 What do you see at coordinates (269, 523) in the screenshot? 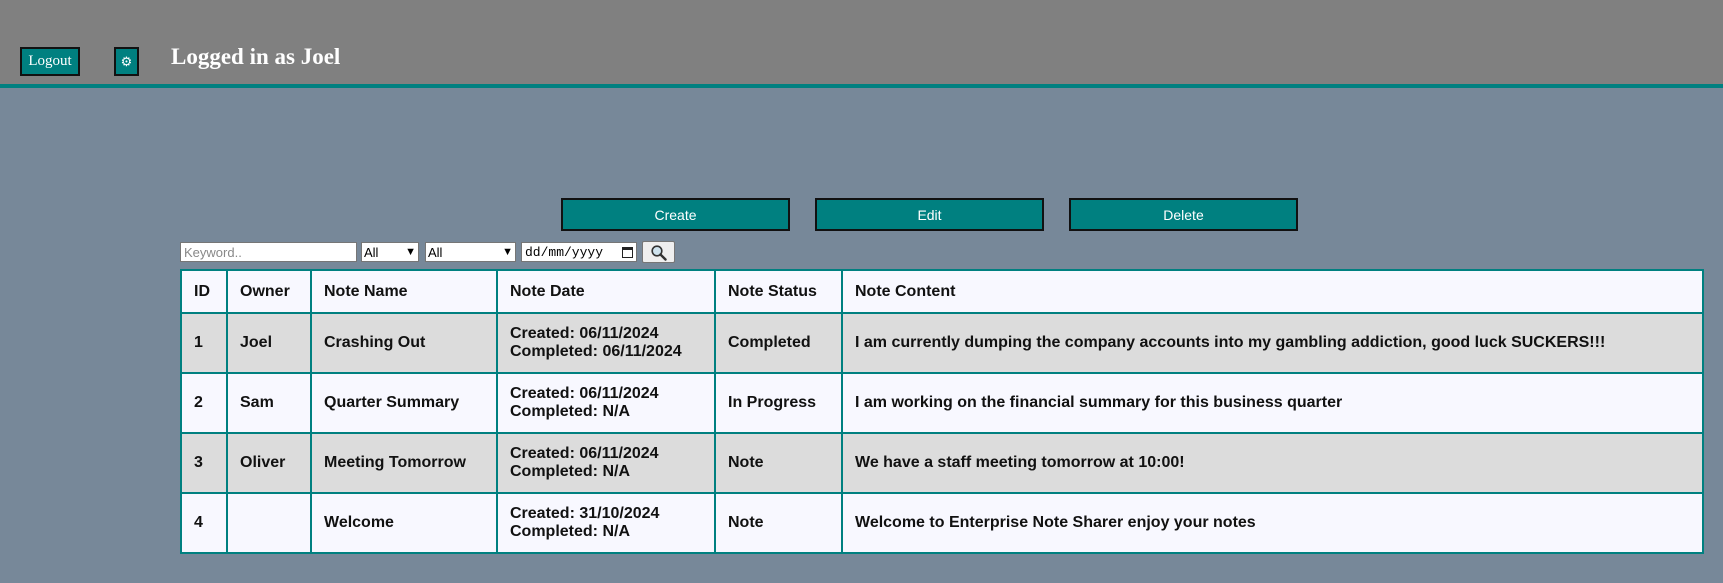
I see `cell-owner` at bounding box center [269, 523].